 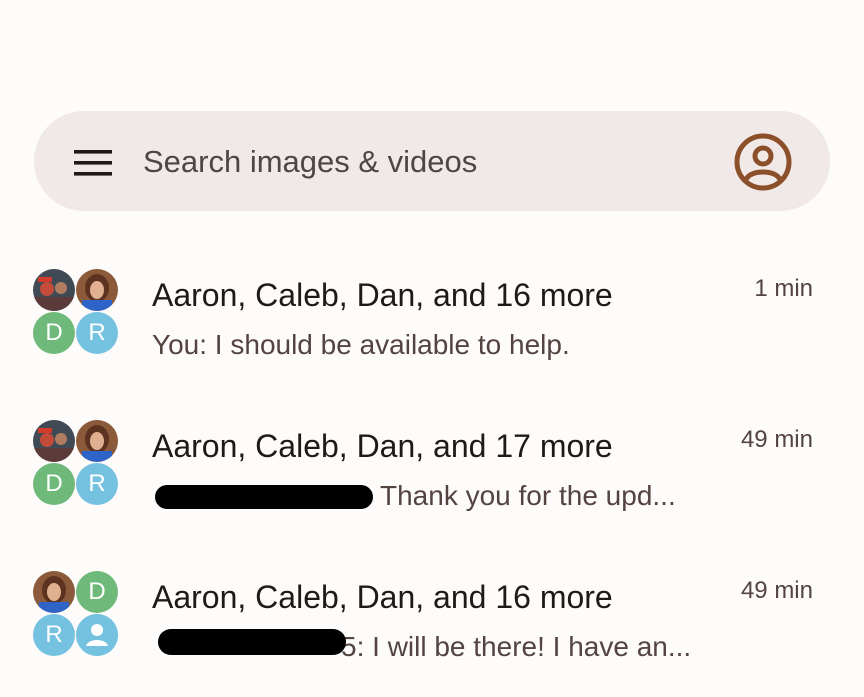 What do you see at coordinates (382, 446) in the screenshot?
I see `conversation-title: Aaron, Caleb, Dan, and 17 more` at bounding box center [382, 446].